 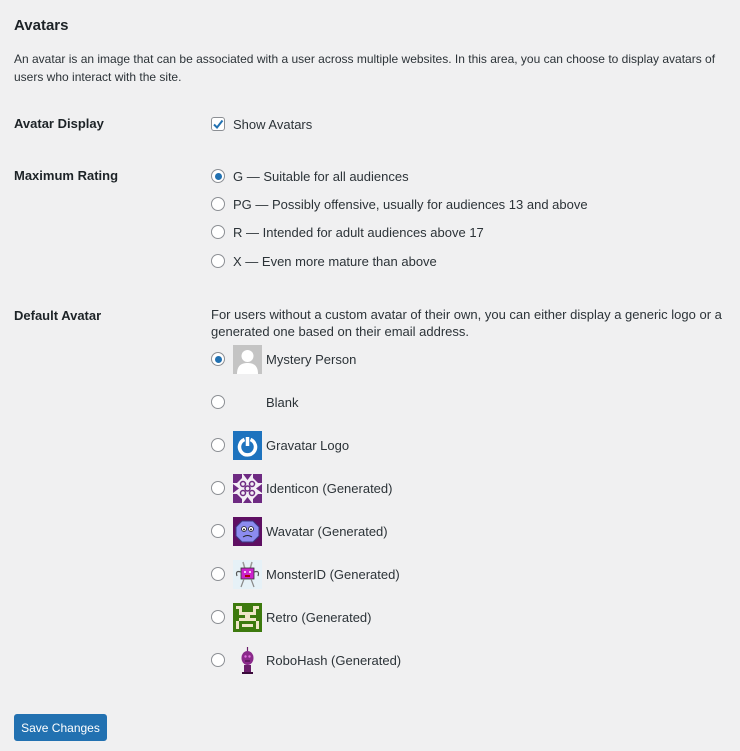 What do you see at coordinates (247, 445) in the screenshot?
I see `gravatar-logo-icon` at bounding box center [247, 445].